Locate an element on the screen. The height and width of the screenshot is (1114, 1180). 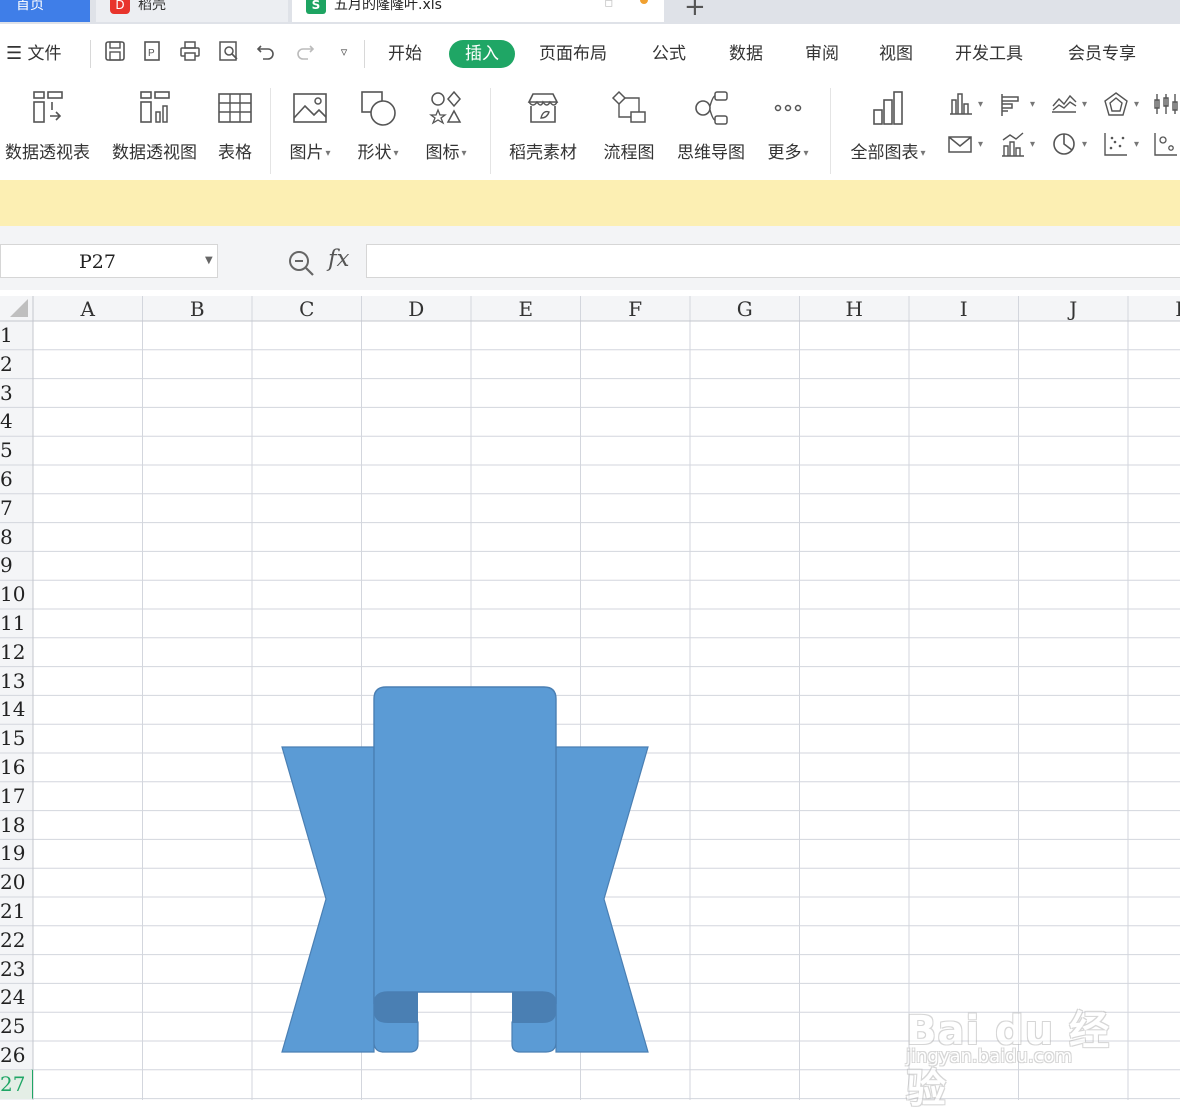
icon-button: 图标 ▾ is located at coordinates (446, 125).